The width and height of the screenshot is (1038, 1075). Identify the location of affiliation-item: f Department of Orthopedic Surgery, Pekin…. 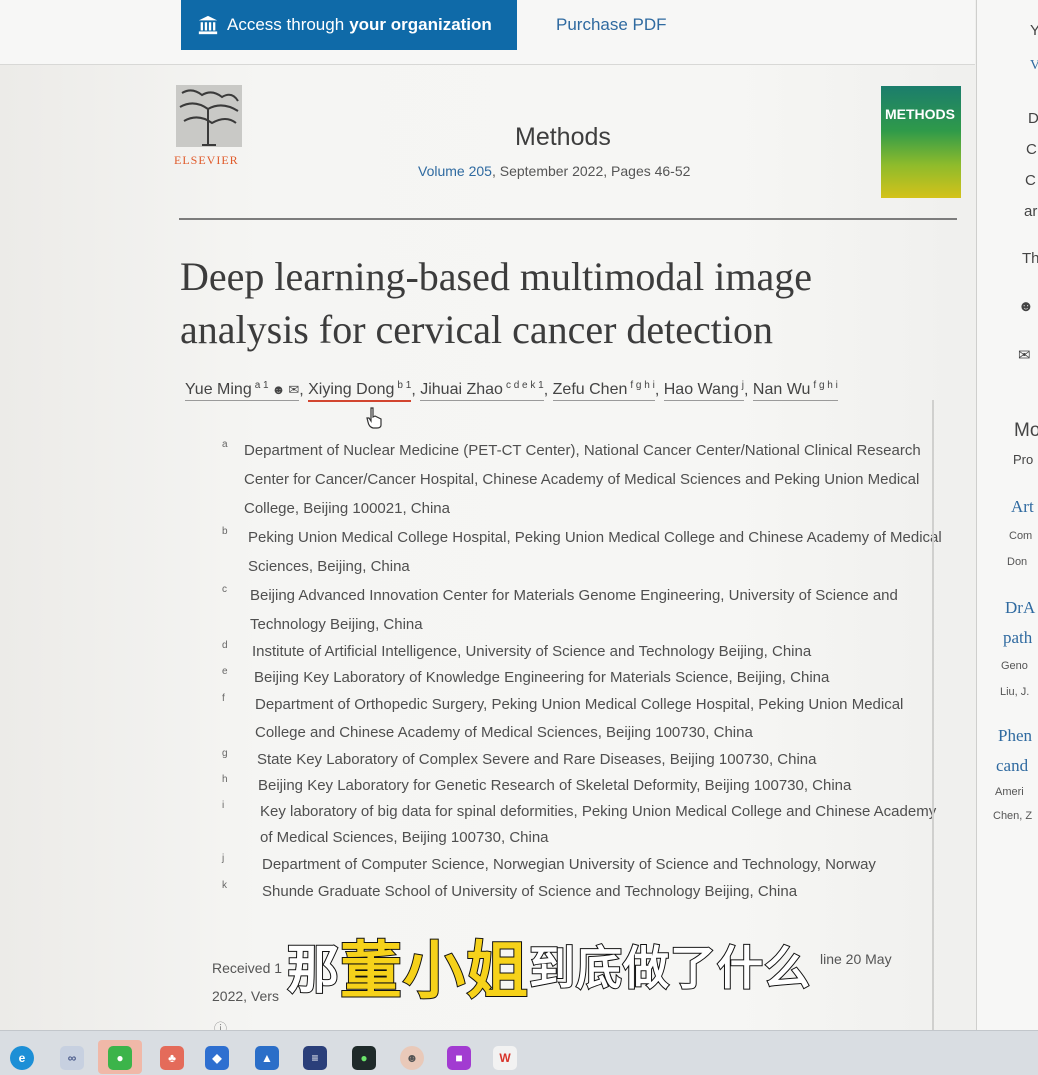
(563, 717).